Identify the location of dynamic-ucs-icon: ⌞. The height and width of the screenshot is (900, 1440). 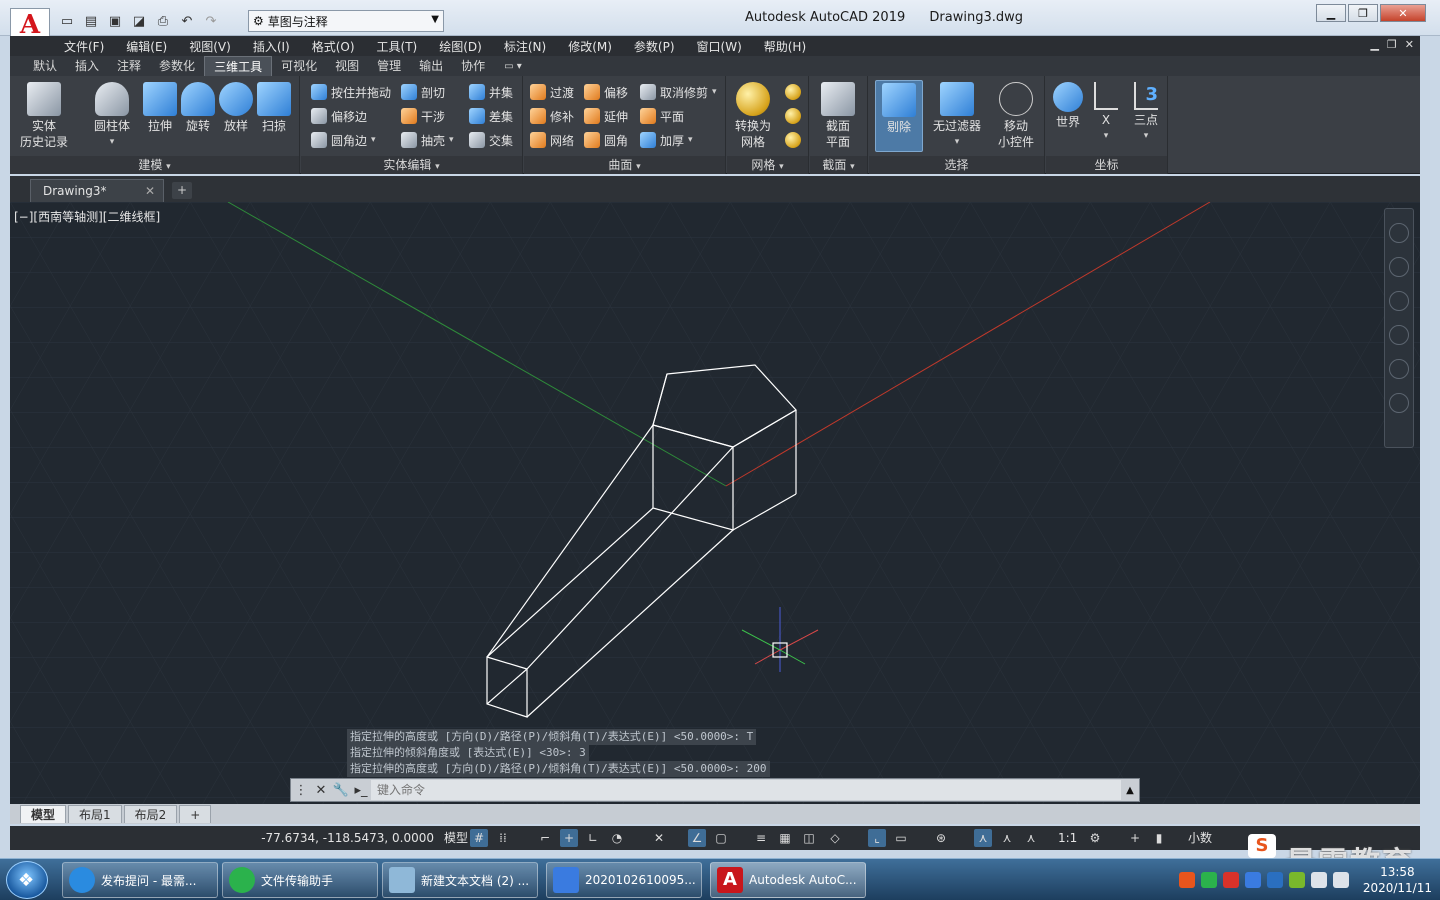
(877, 838).